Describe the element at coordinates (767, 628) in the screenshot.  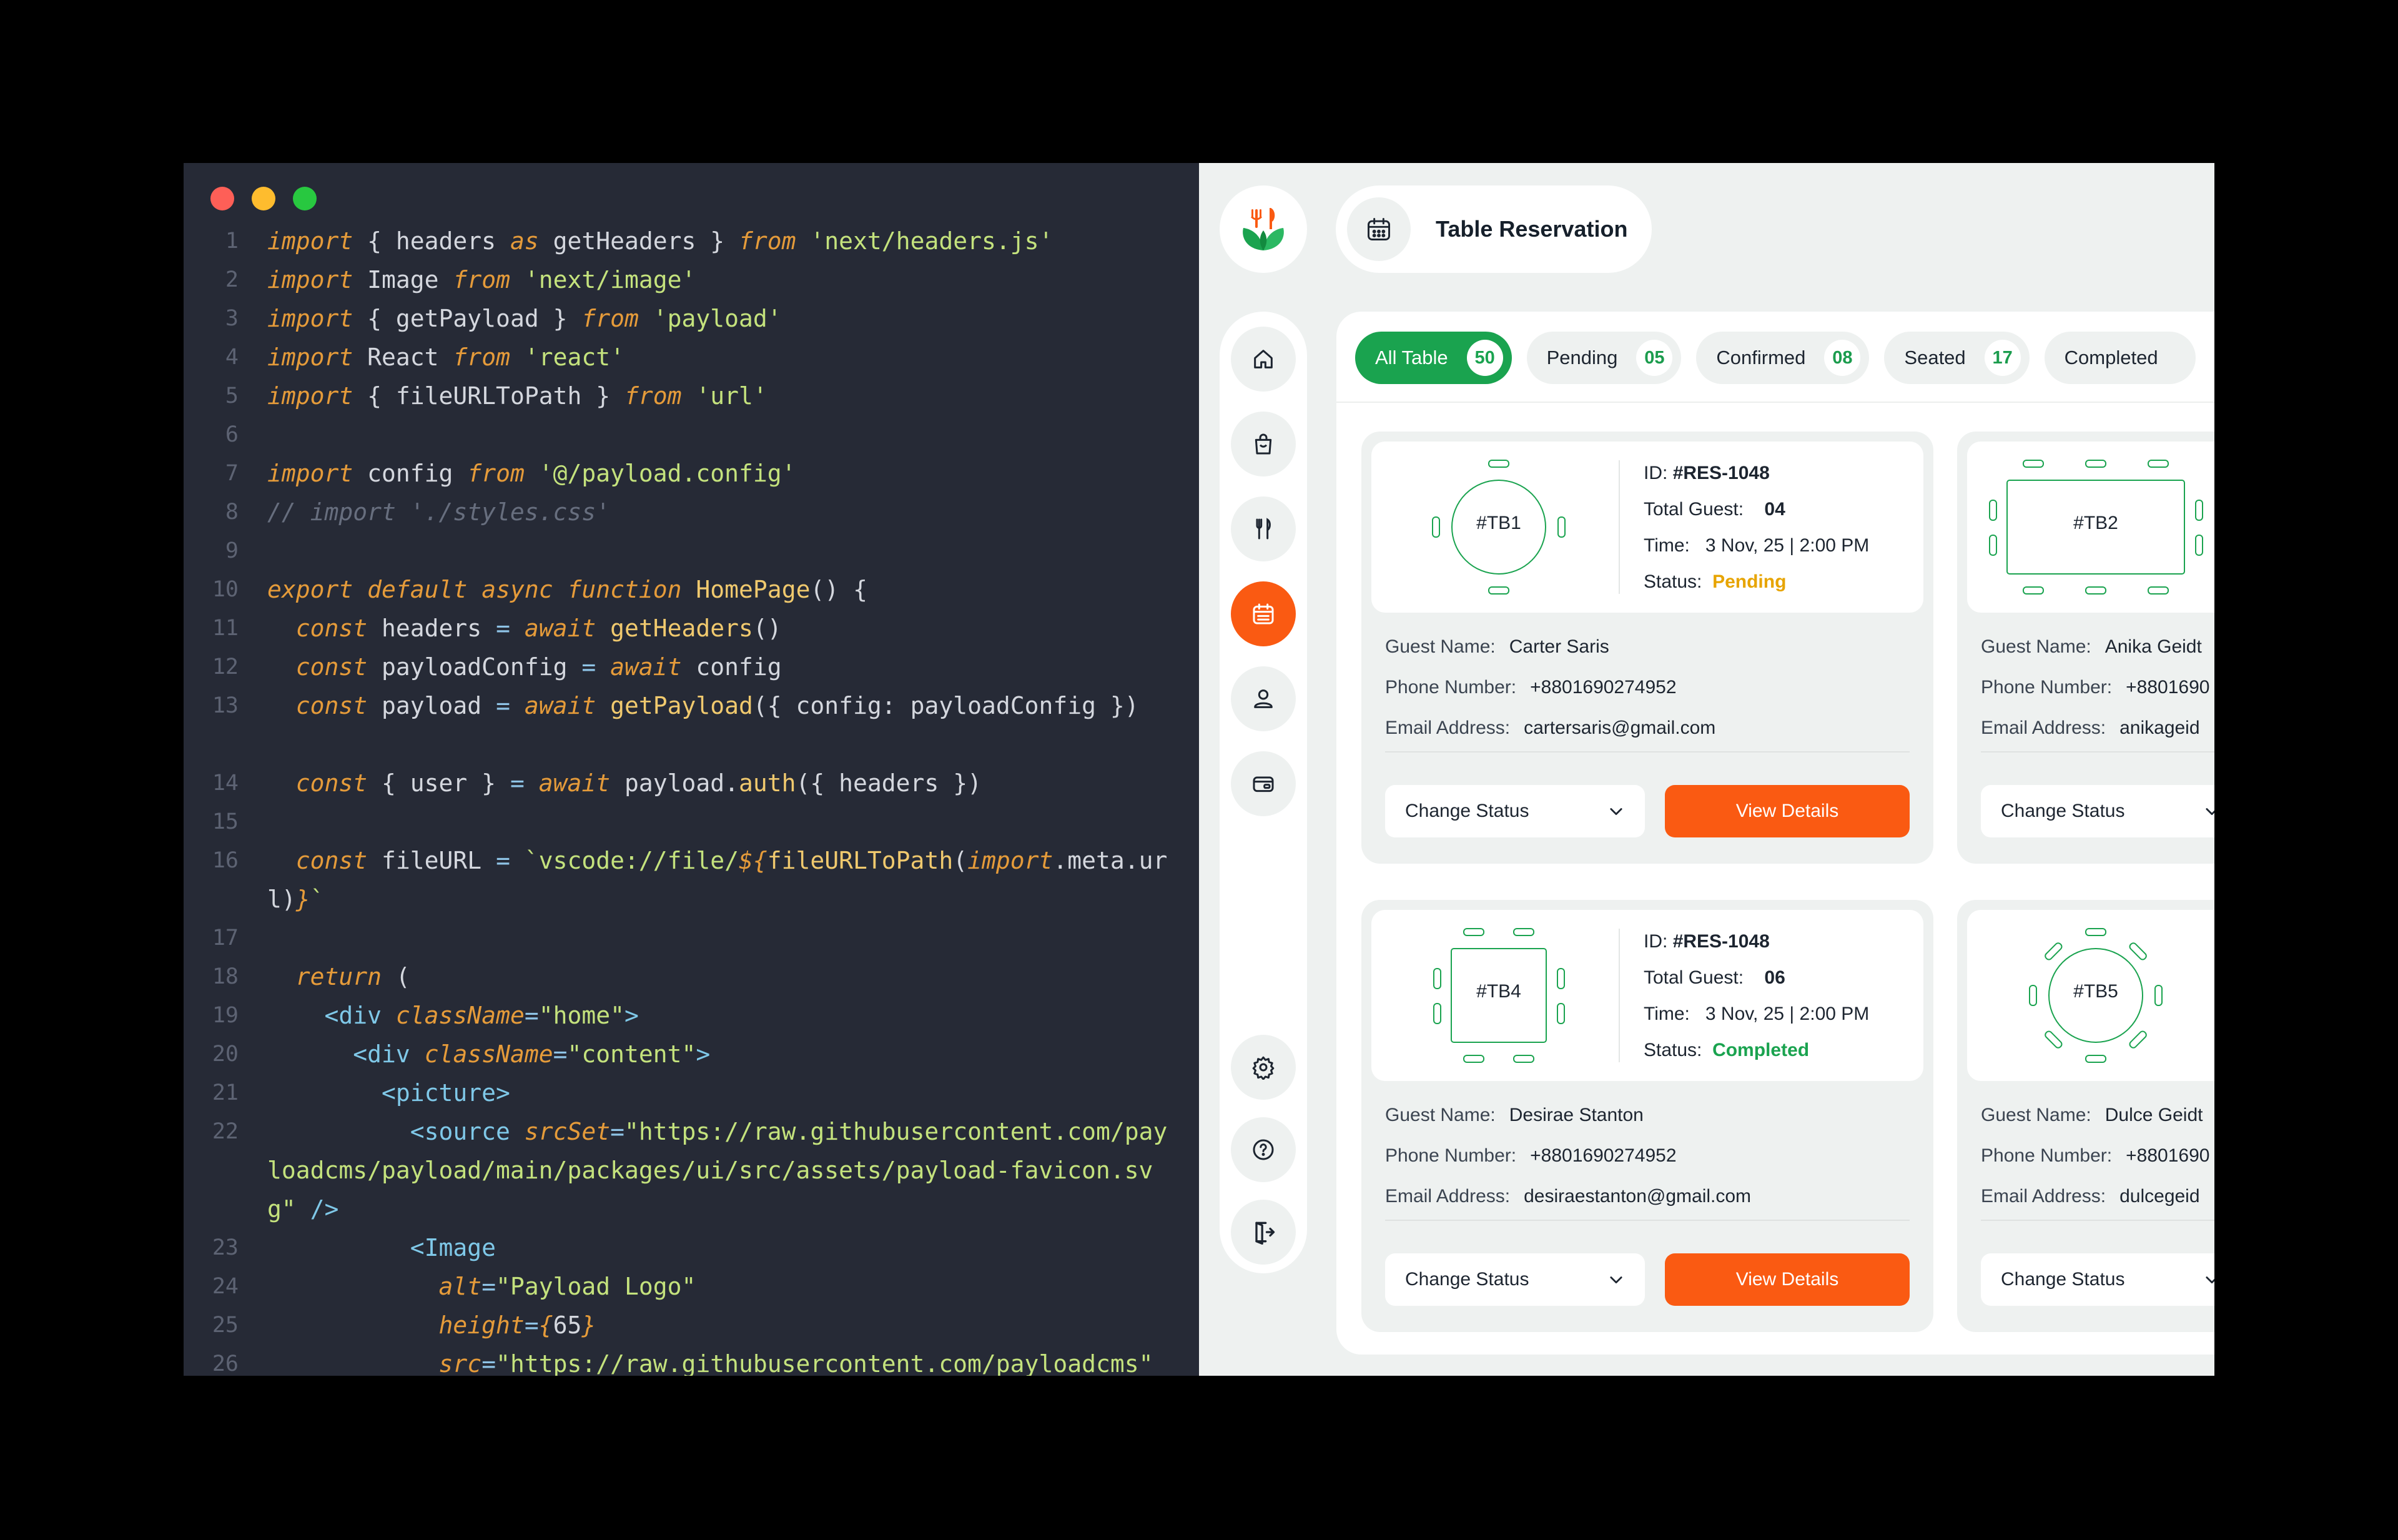
I see `code-token: ()` at that location.